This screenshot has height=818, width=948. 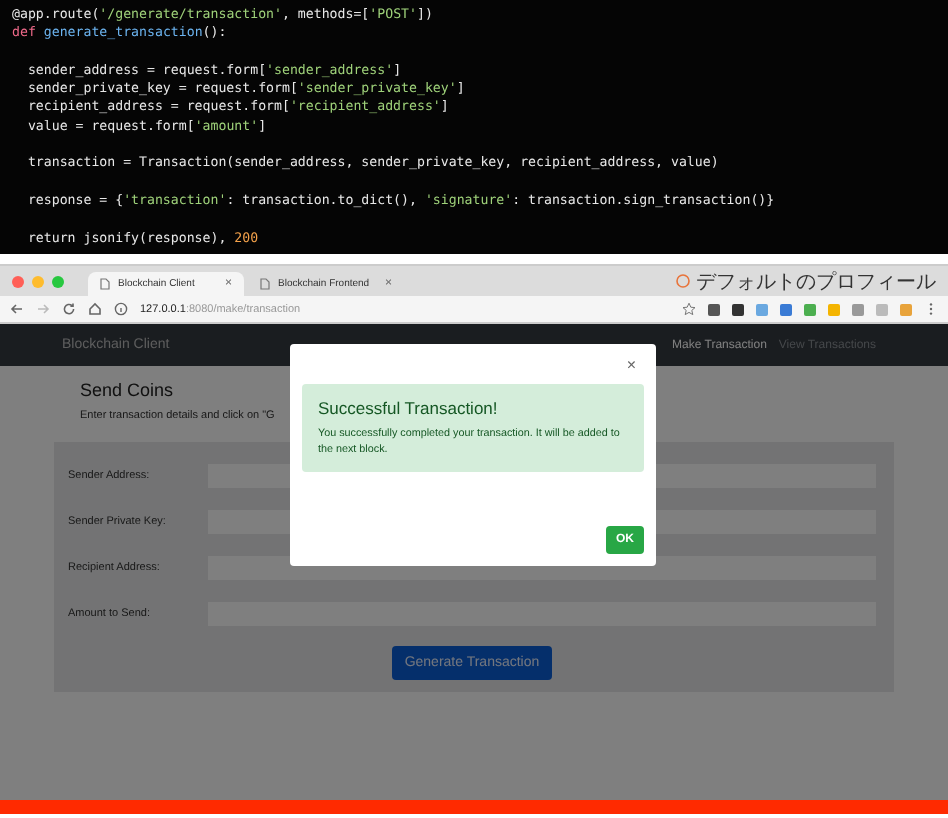 What do you see at coordinates (58, 281) in the screenshot?
I see `maximize-window-icon` at bounding box center [58, 281].